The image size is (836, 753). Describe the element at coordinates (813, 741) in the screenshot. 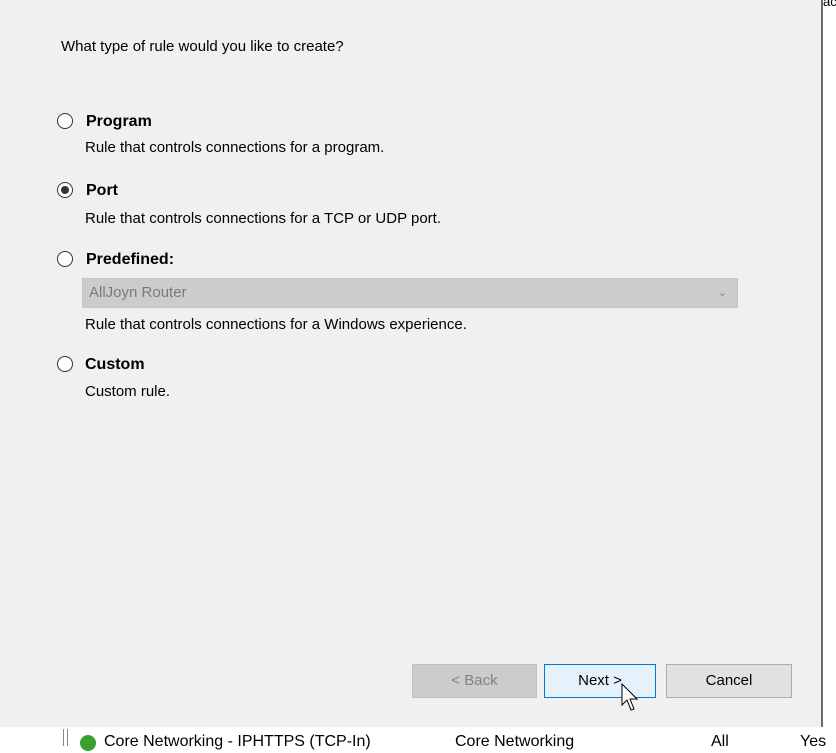

I see `rule-enabled: Yes` at that location.